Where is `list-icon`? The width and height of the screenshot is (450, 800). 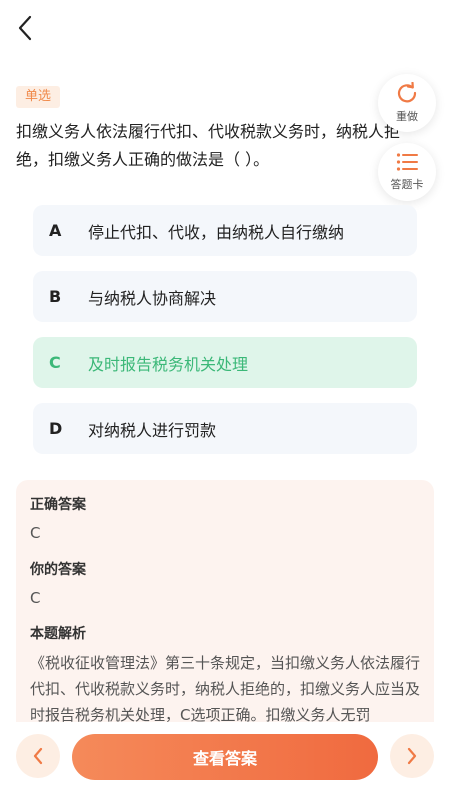
list-icon is located at coordinates (407, 162).